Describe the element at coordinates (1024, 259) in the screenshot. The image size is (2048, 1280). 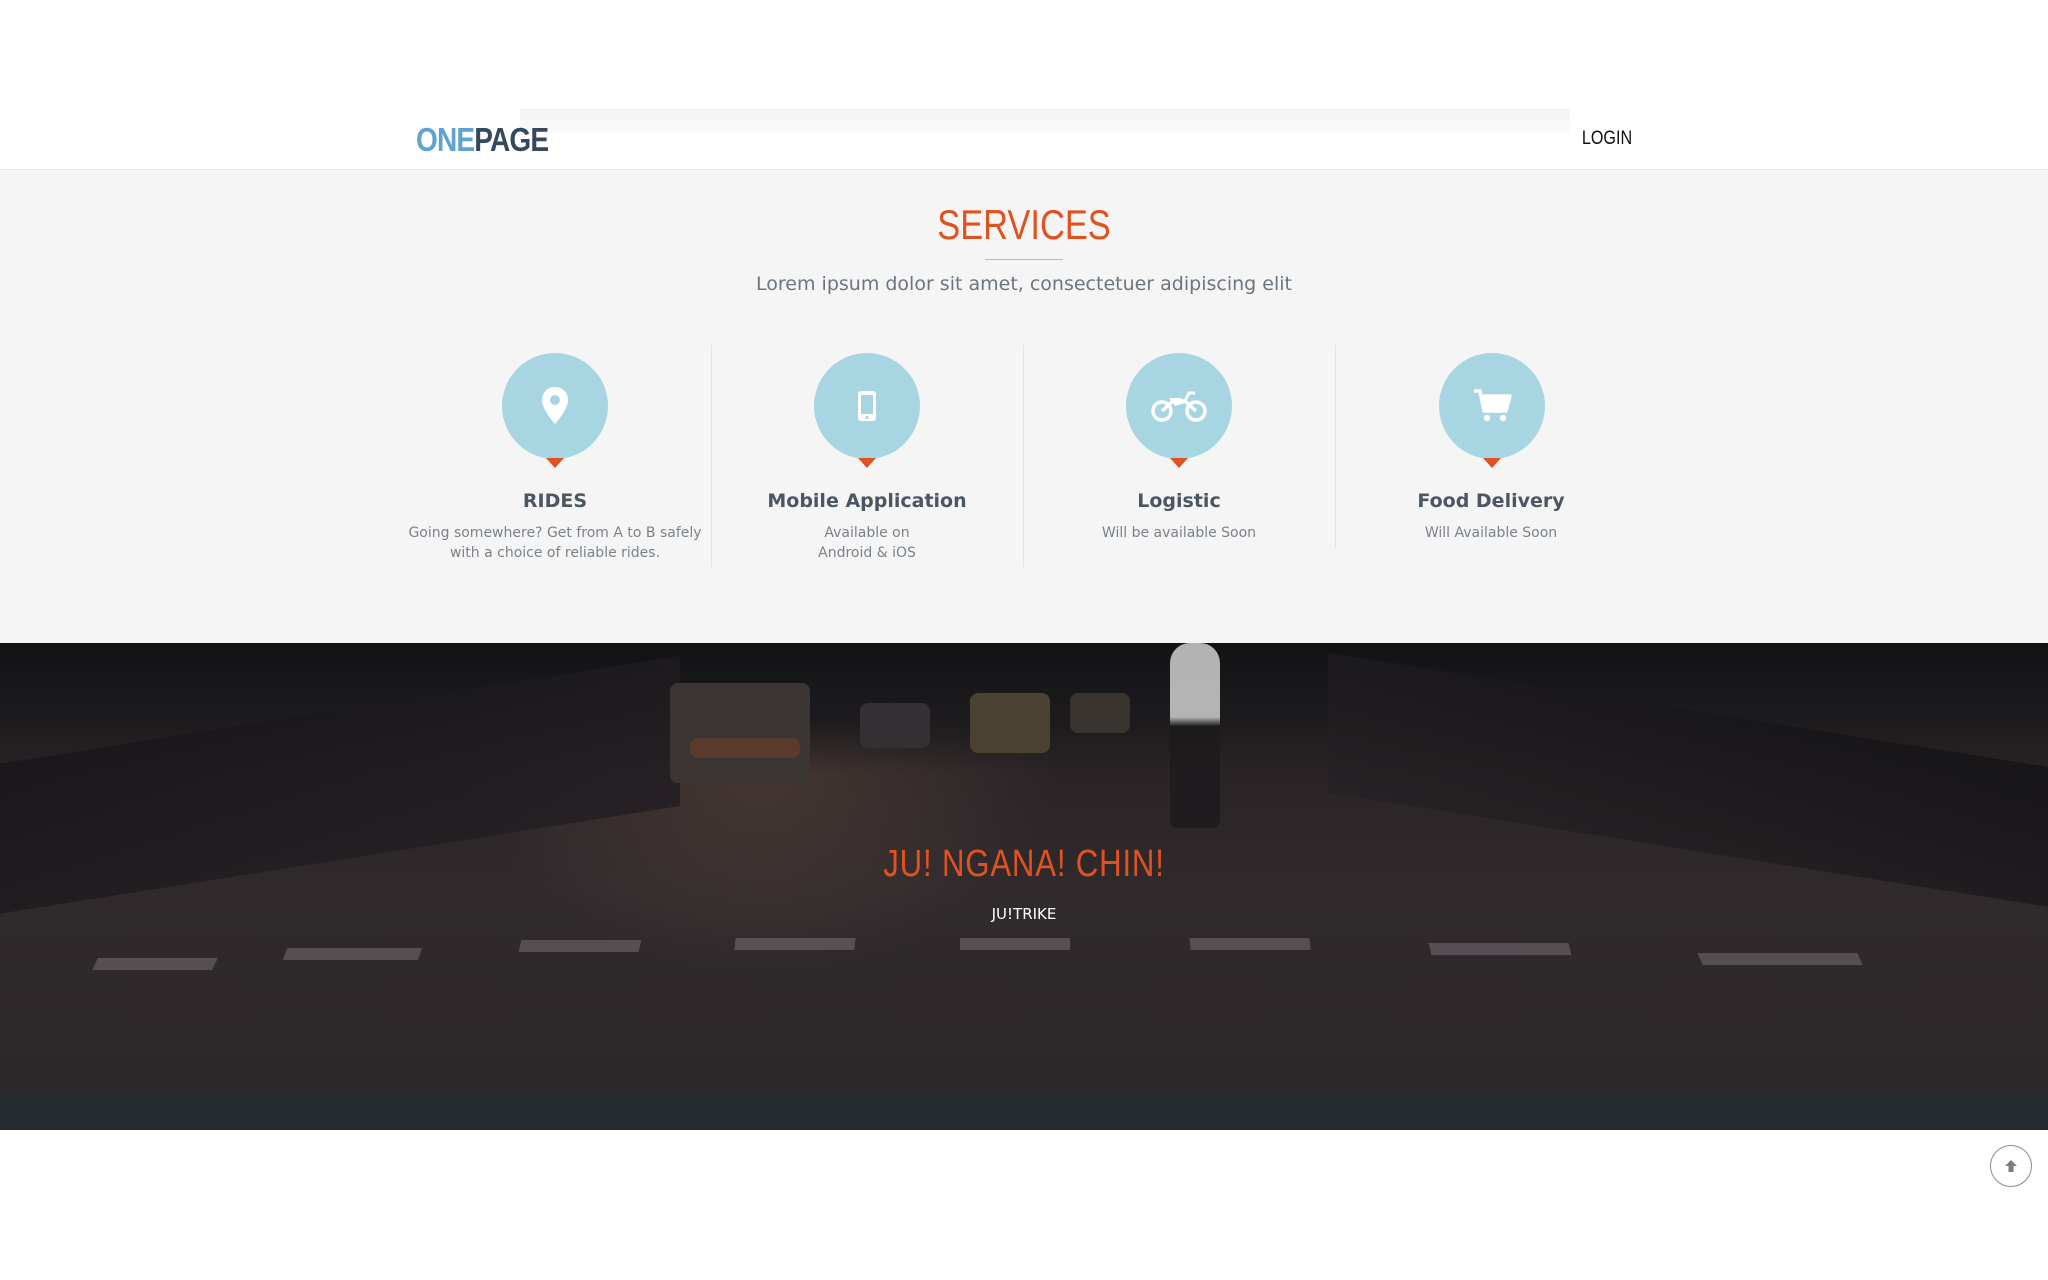
I see `title-underline` at that location.